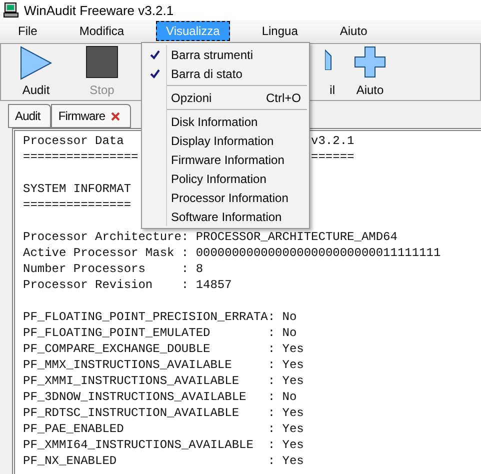 This screenshot has height=474, width=481. Describe the element at coordinates (113, 269) in the screenshot. I see `report-line: Number Processors : 8` at that location.